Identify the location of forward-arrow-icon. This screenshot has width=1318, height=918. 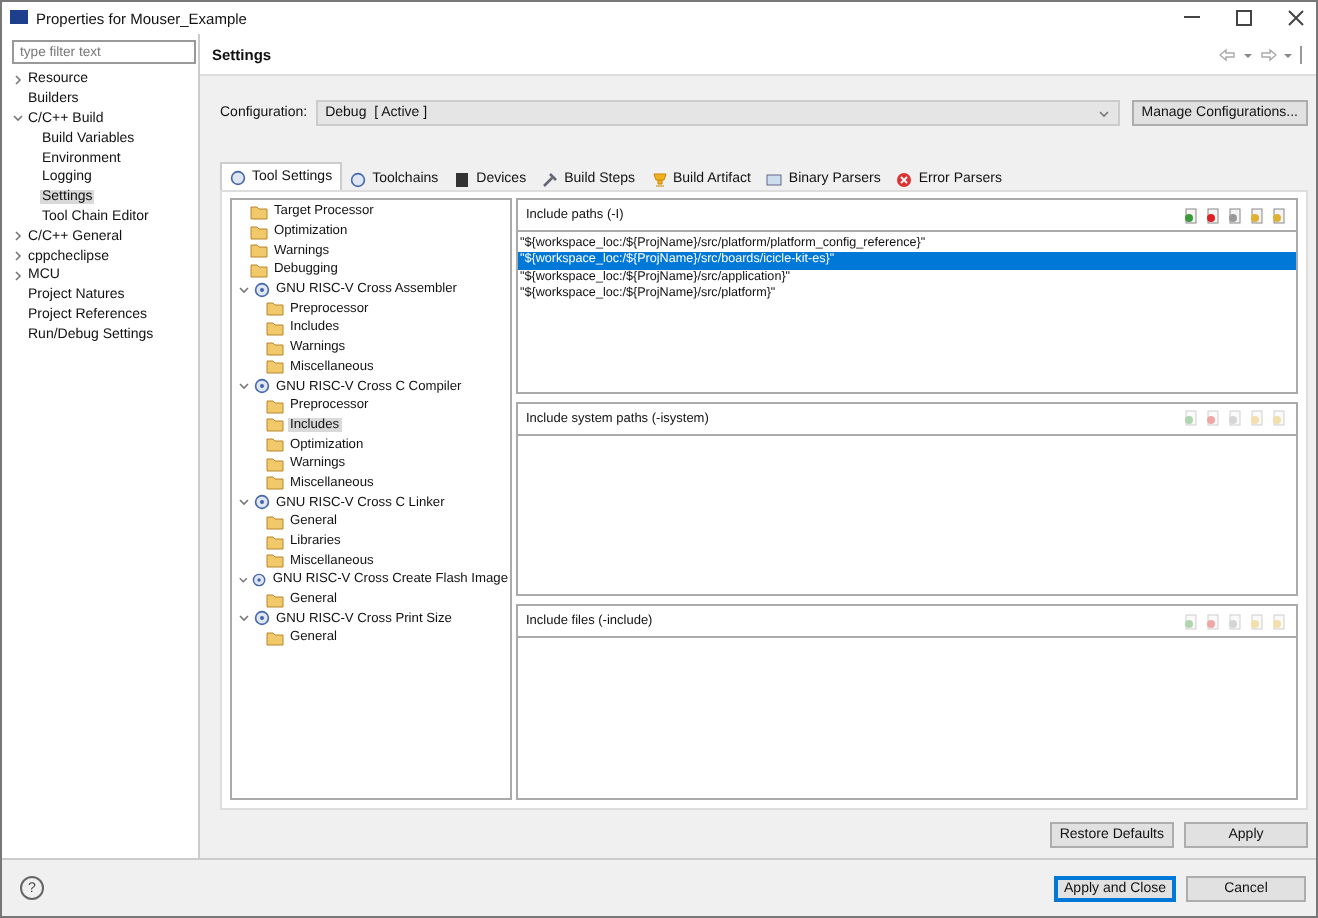
(1276, 54).